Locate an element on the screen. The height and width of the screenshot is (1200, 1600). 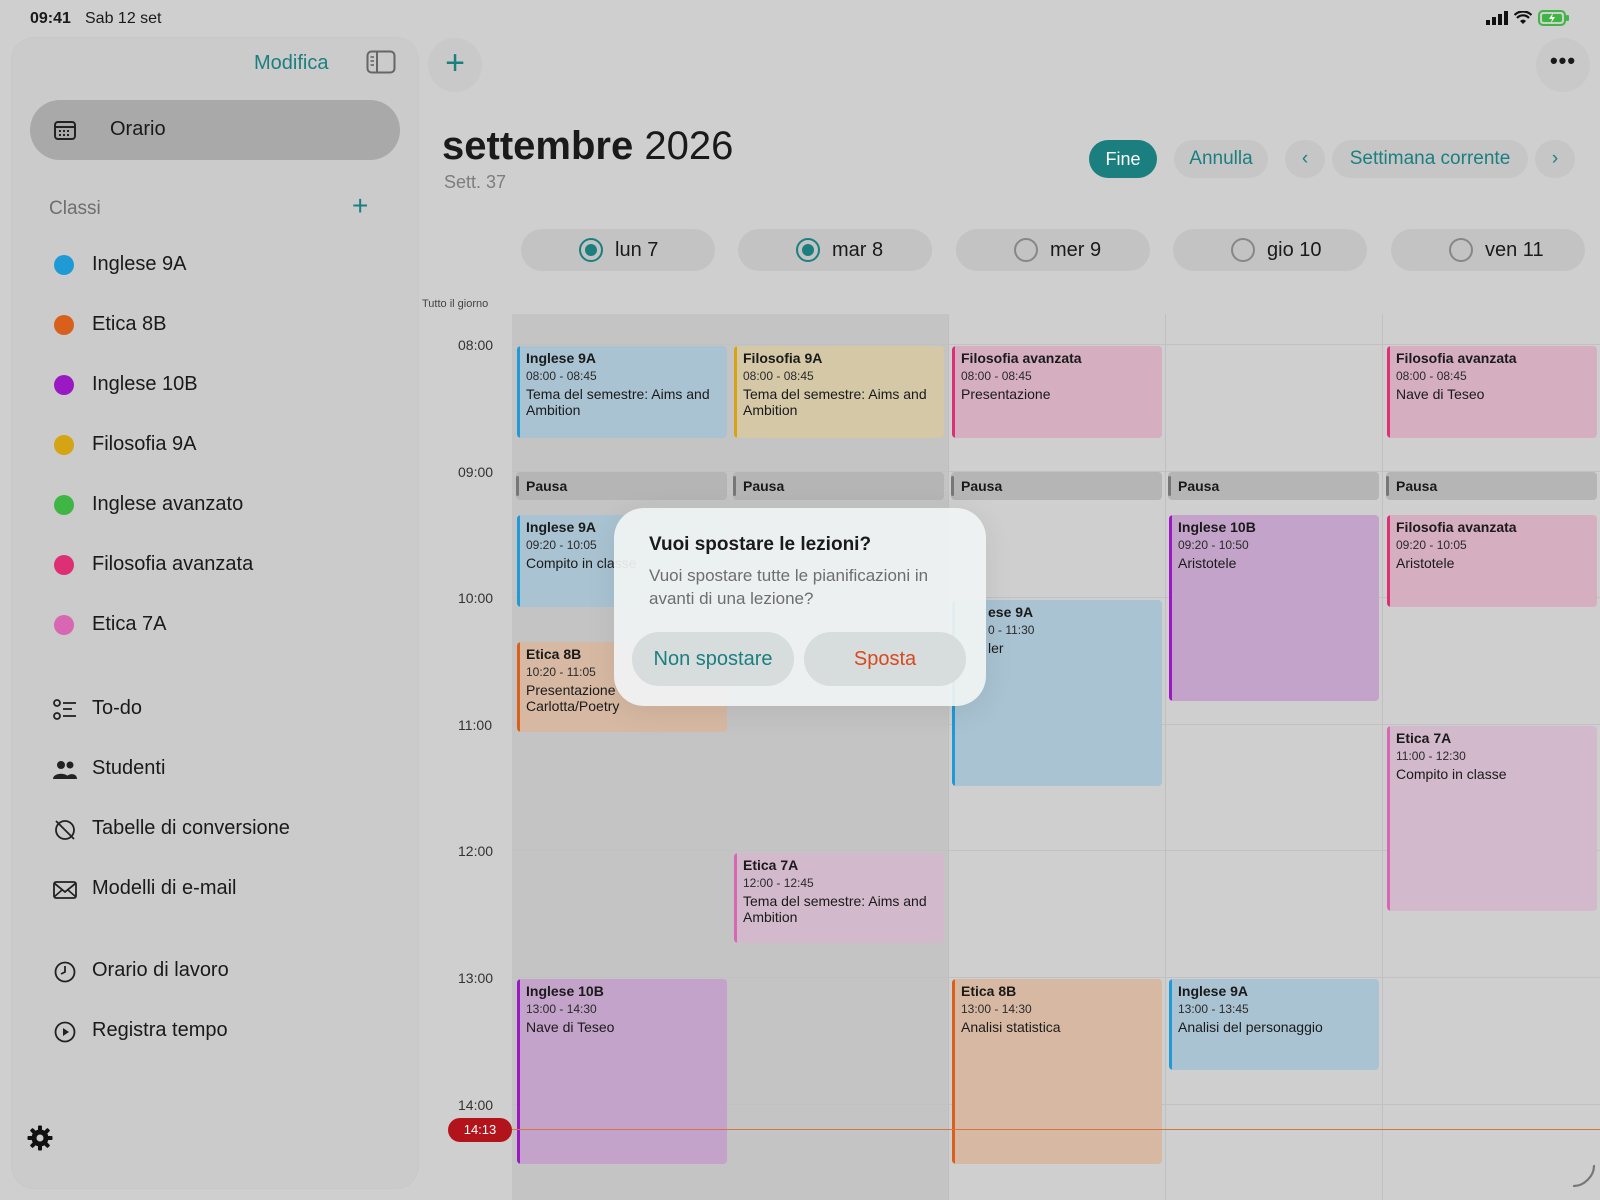
sidebar-item-email-templates: Modelli di e-mail is located at coordinates (220, 889).